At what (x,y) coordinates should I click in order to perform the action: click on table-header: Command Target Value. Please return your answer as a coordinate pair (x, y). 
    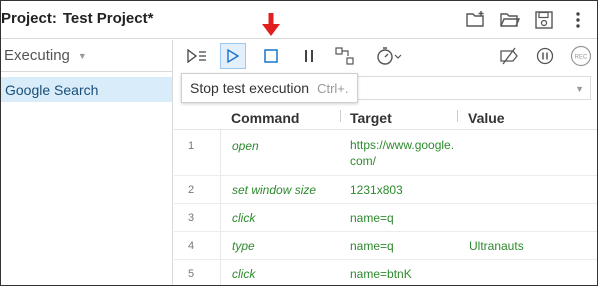
    Looking at the image, I should click on (385, 118).